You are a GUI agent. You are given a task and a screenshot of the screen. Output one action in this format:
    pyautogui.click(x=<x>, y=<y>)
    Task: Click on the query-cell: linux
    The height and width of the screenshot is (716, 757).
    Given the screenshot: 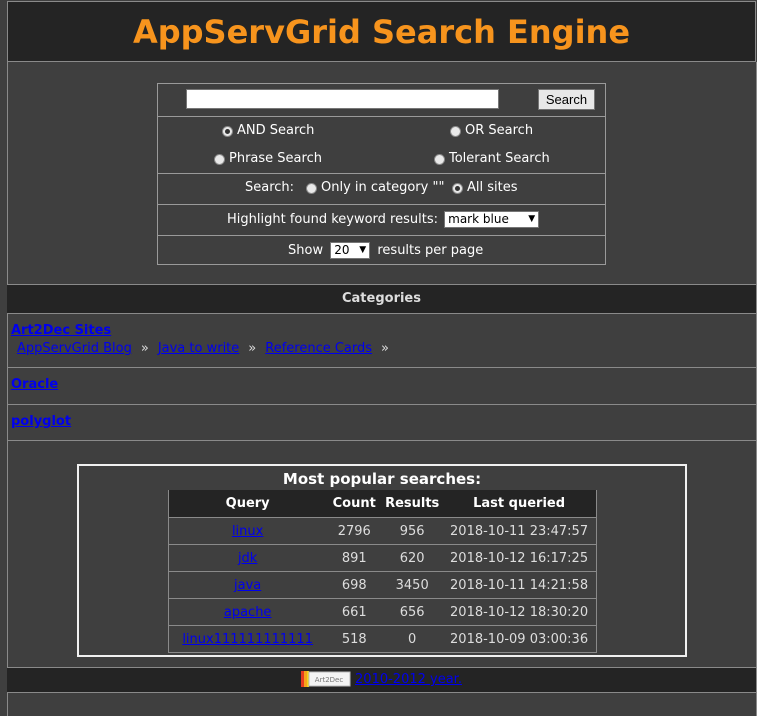 What is the action you would take?
    pyautogui.click(x=247, y=531)
    